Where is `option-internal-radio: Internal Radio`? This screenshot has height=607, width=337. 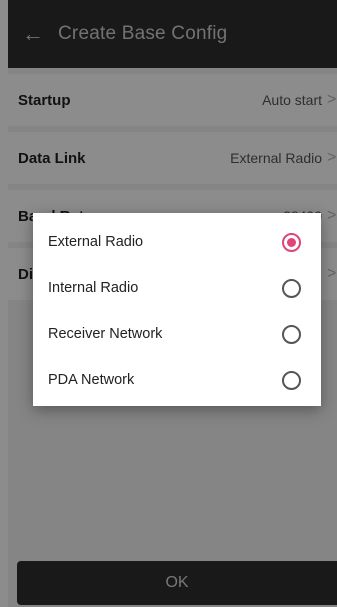 option-internal-radio: Internal Radio is located at coordinates (177, 288).